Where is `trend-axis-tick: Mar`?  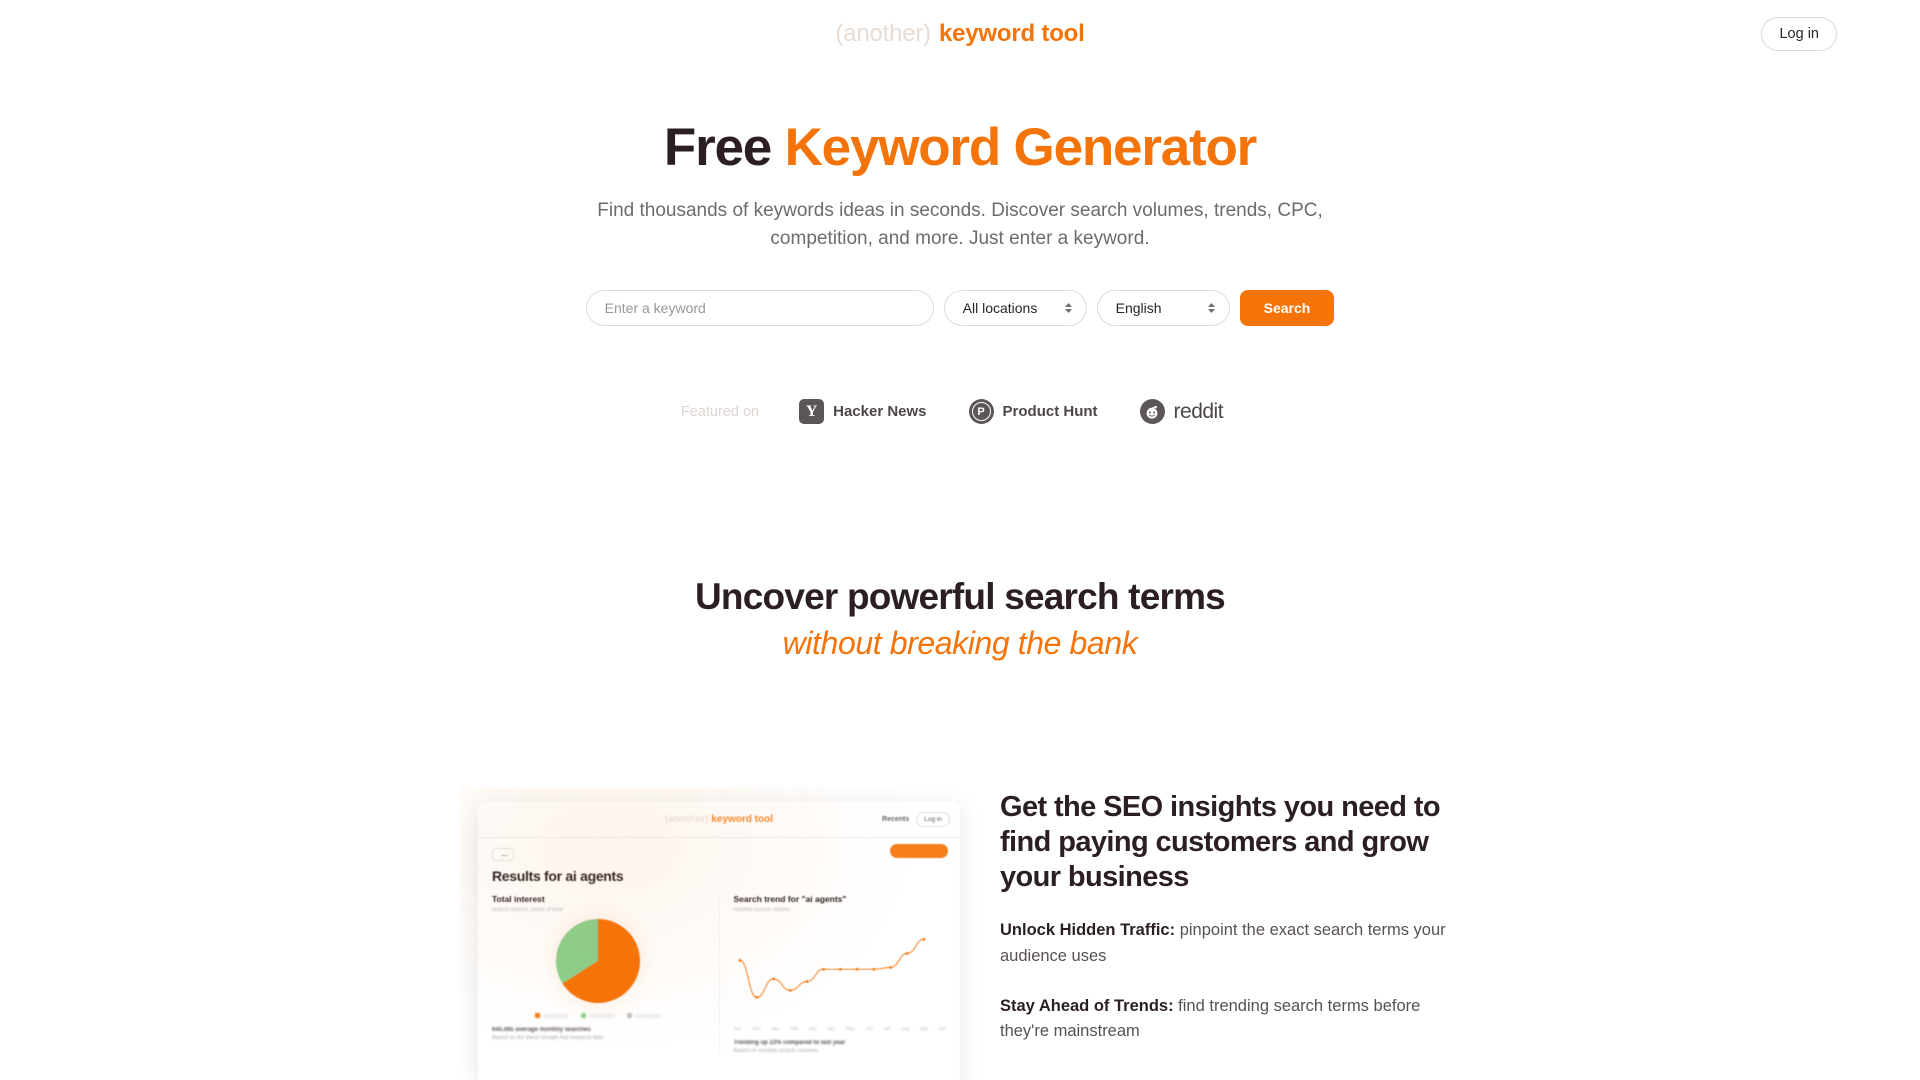
trend-axis-tick: Mar is located at coordinates (812, 1028).